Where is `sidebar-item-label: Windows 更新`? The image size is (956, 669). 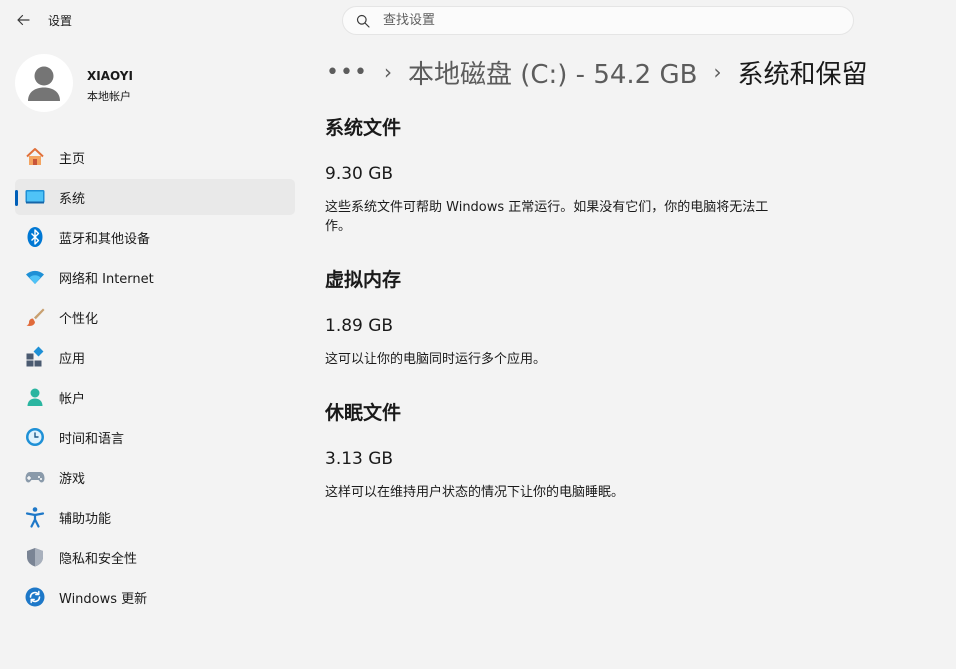
sidebar-item-label: Windows 更新 is located at coordinates (103, 599).